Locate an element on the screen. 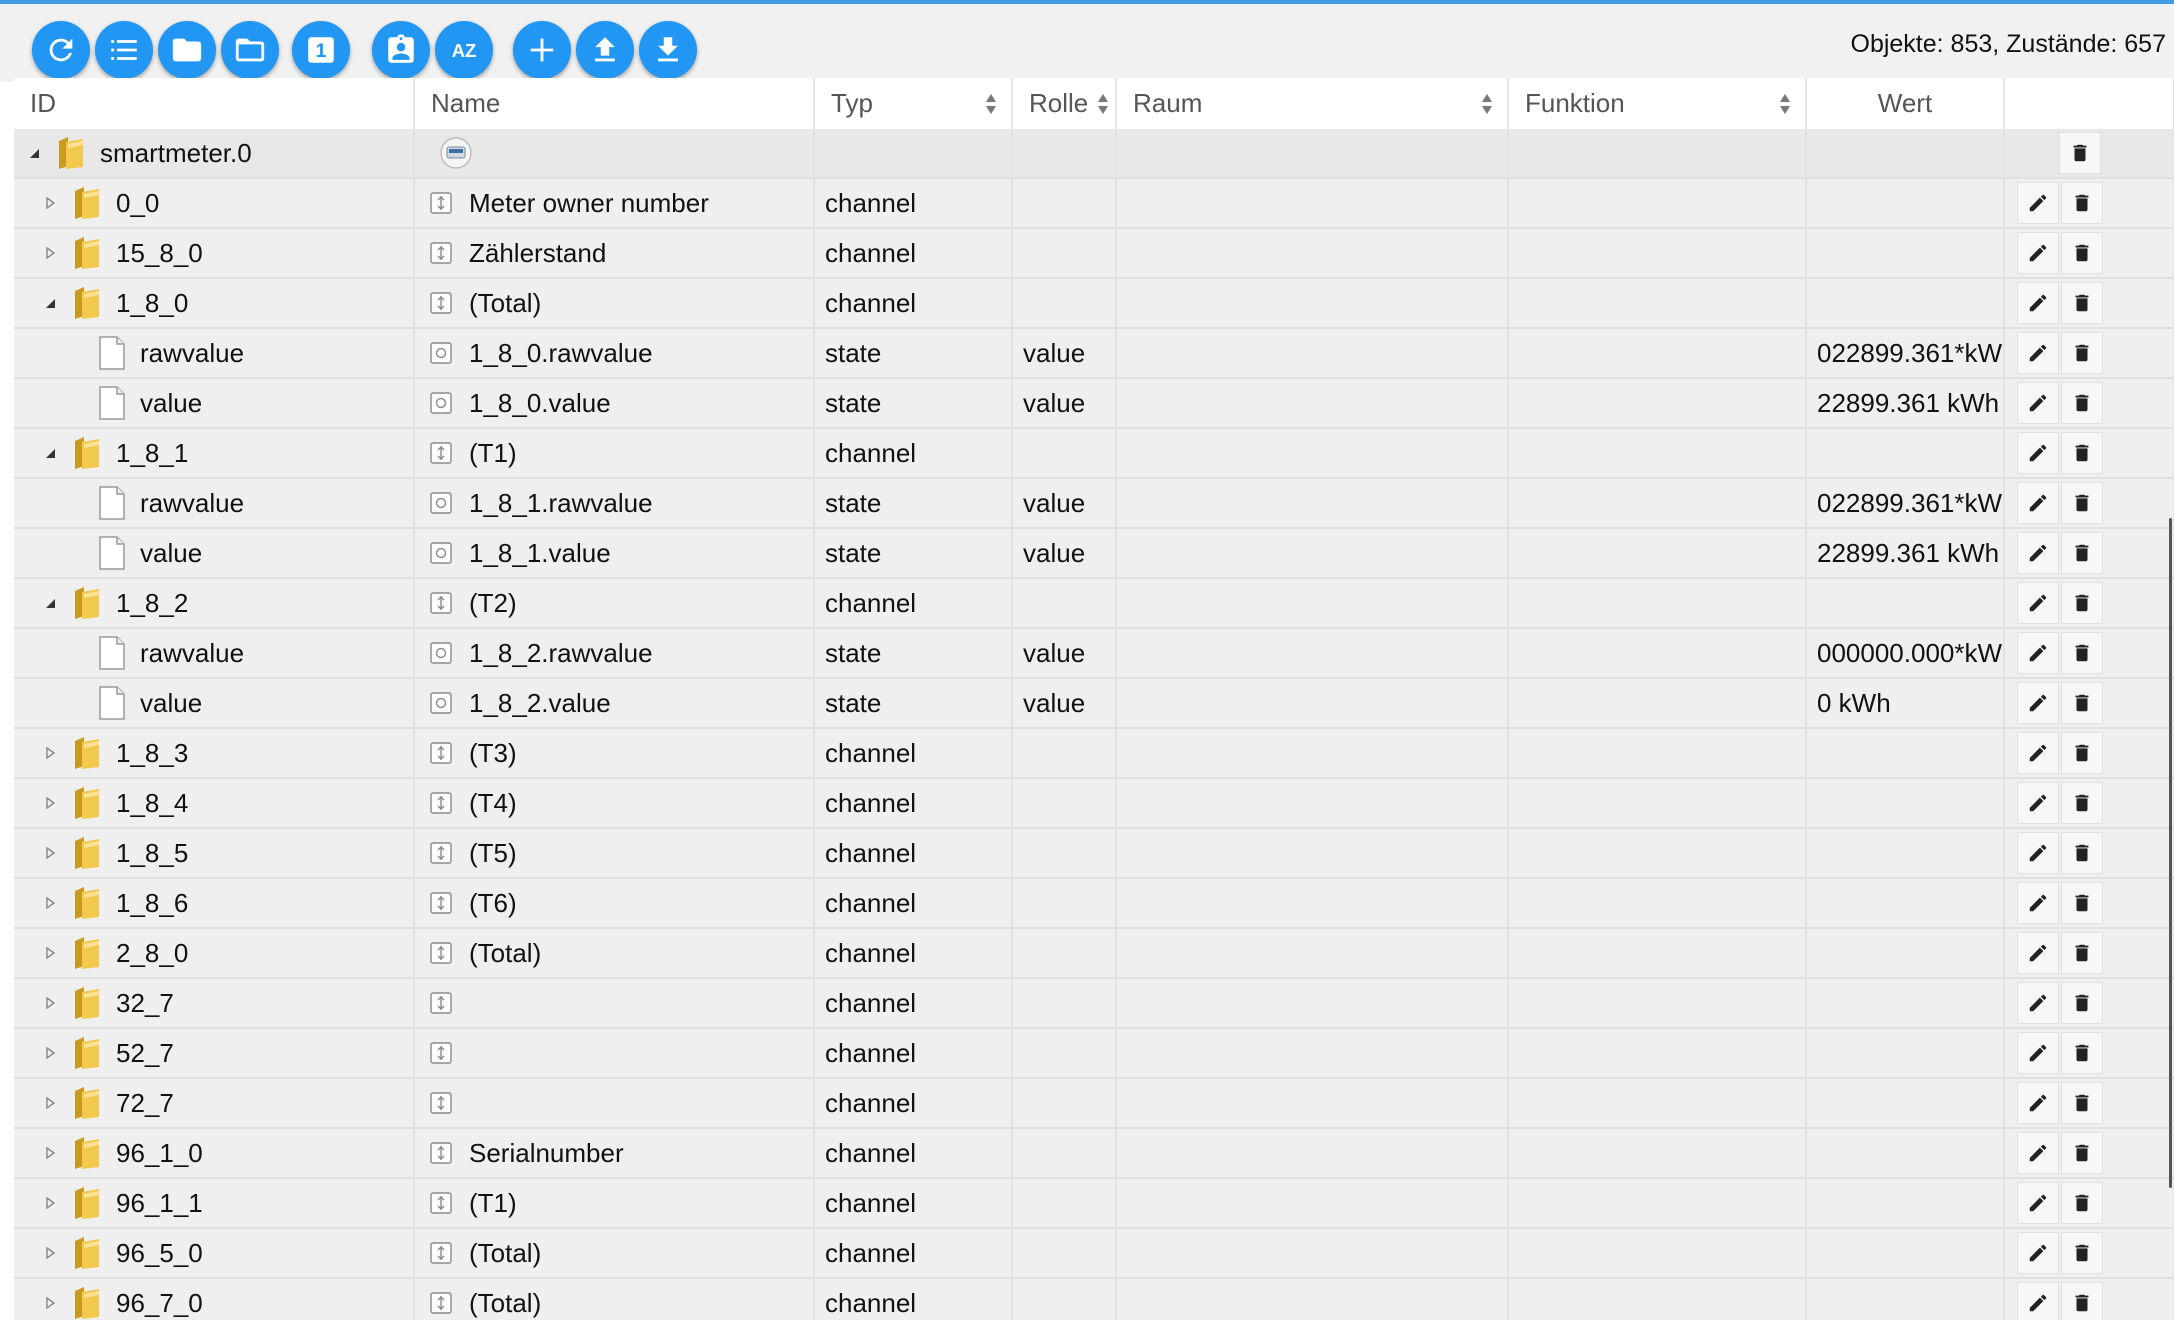  name-cell: 1_8_2.rawvalue is located at coordinates (614, 653).